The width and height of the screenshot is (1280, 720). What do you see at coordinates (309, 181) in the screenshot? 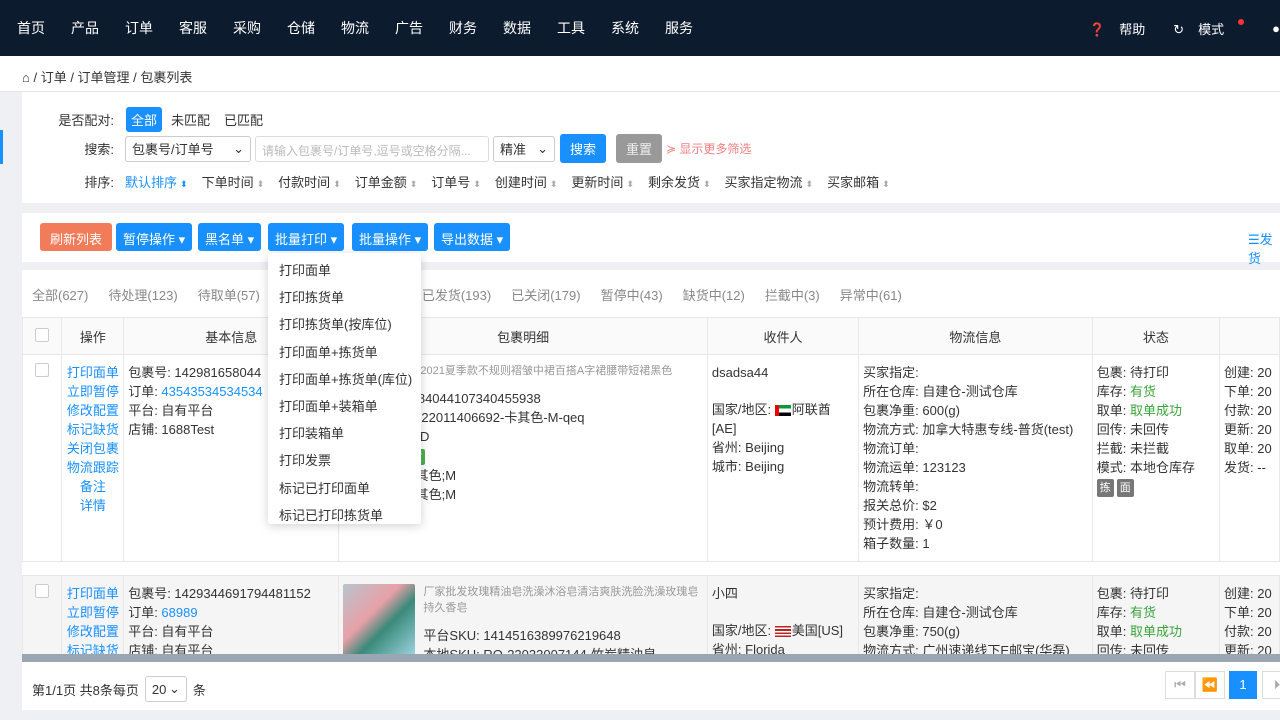
I see `sort-option: 付款时间 ⬍` at bounding box center [309, 181].